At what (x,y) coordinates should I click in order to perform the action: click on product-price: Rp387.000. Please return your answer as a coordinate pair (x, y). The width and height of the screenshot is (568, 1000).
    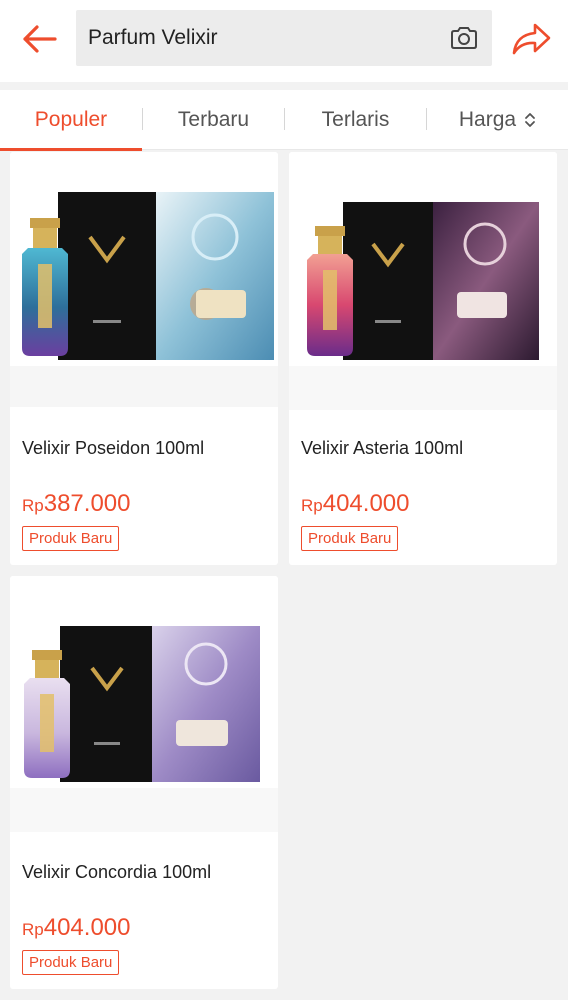
    Looking at the image, I should click on (76, 504).